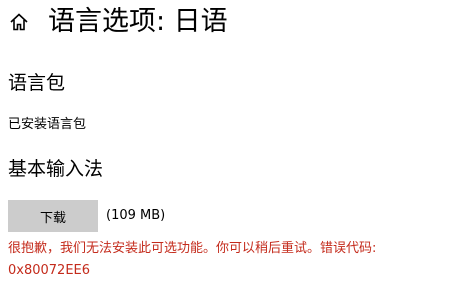 The image size is (449, 282). What do you see at coordinates (47, 124) in the screenshot?
I see `language-pack-status: 已安装语言包` at bounding box center [47, 124].